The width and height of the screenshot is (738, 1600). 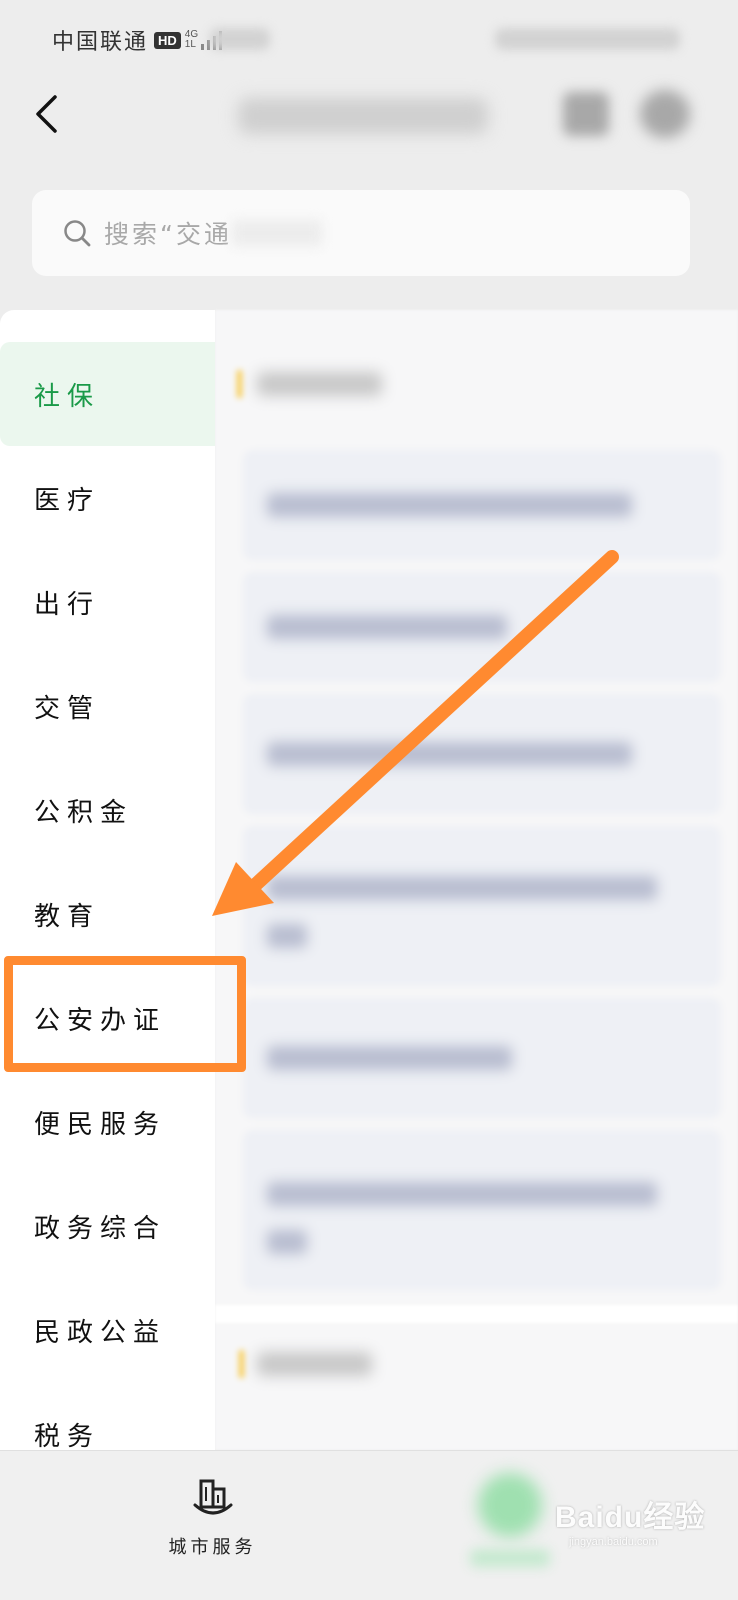 What do you see at coordinates (369, 40) in the screenshot?
I see `status-bar: 中国联通 HD 4G 1L` at bounding box center [369, 40].